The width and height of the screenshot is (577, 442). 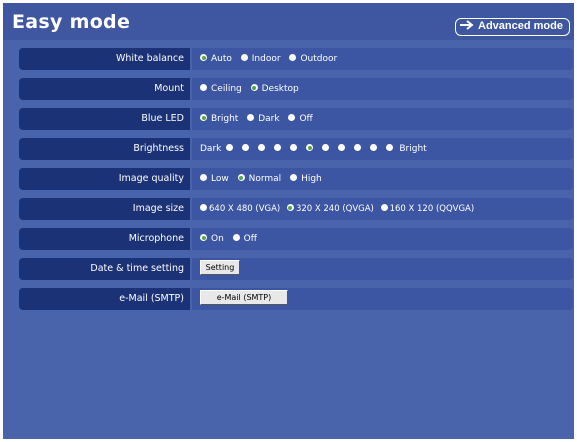 What do you see at coordinates (104, 119) in the screenshot?
I see `blue-led-label: Blue LED` at bounding box center [104, 119].